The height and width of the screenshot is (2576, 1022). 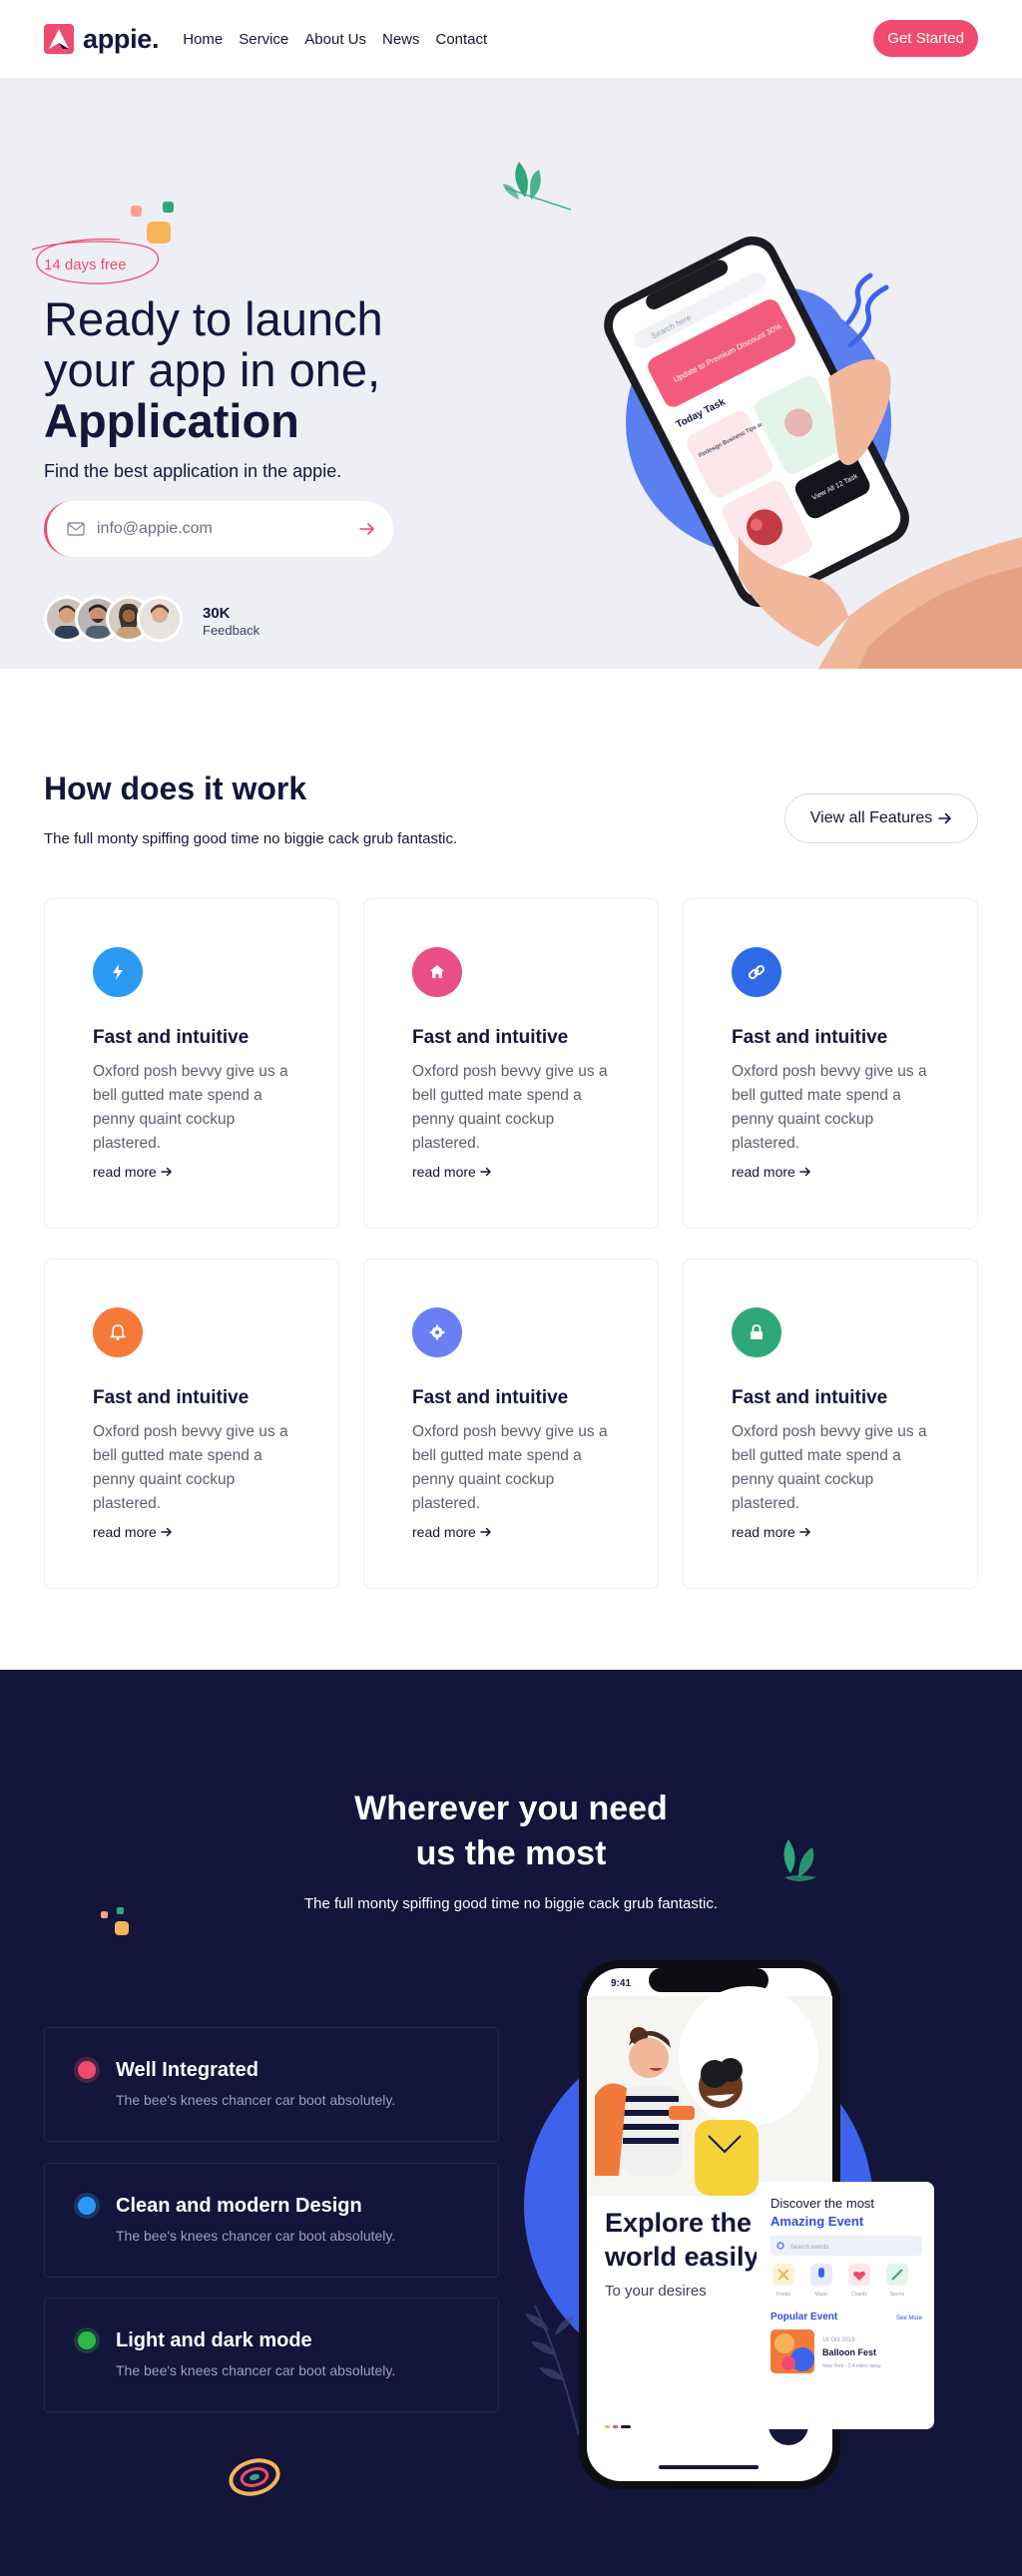 I want to click on feature-item-title: Light and dark mode, so click(x=214, y=2340).